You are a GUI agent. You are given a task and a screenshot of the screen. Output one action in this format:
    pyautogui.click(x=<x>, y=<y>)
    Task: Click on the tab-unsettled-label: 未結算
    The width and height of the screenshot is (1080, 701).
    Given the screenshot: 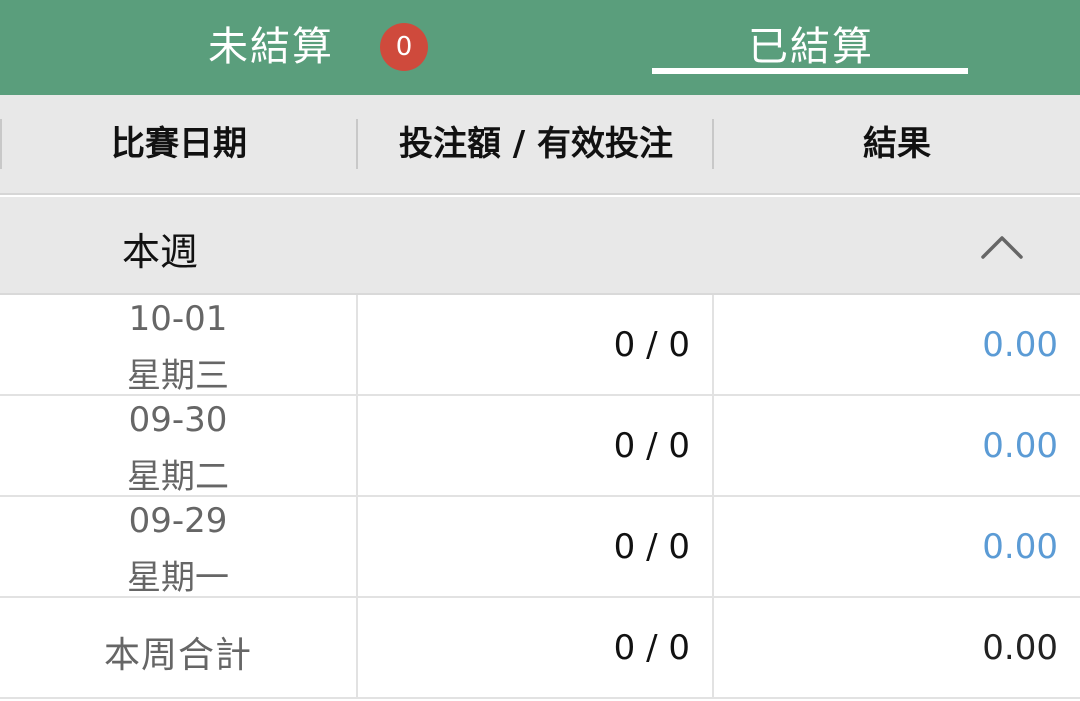 What is the action you would take?
    pyautogui.click(x=271, y=47)
    